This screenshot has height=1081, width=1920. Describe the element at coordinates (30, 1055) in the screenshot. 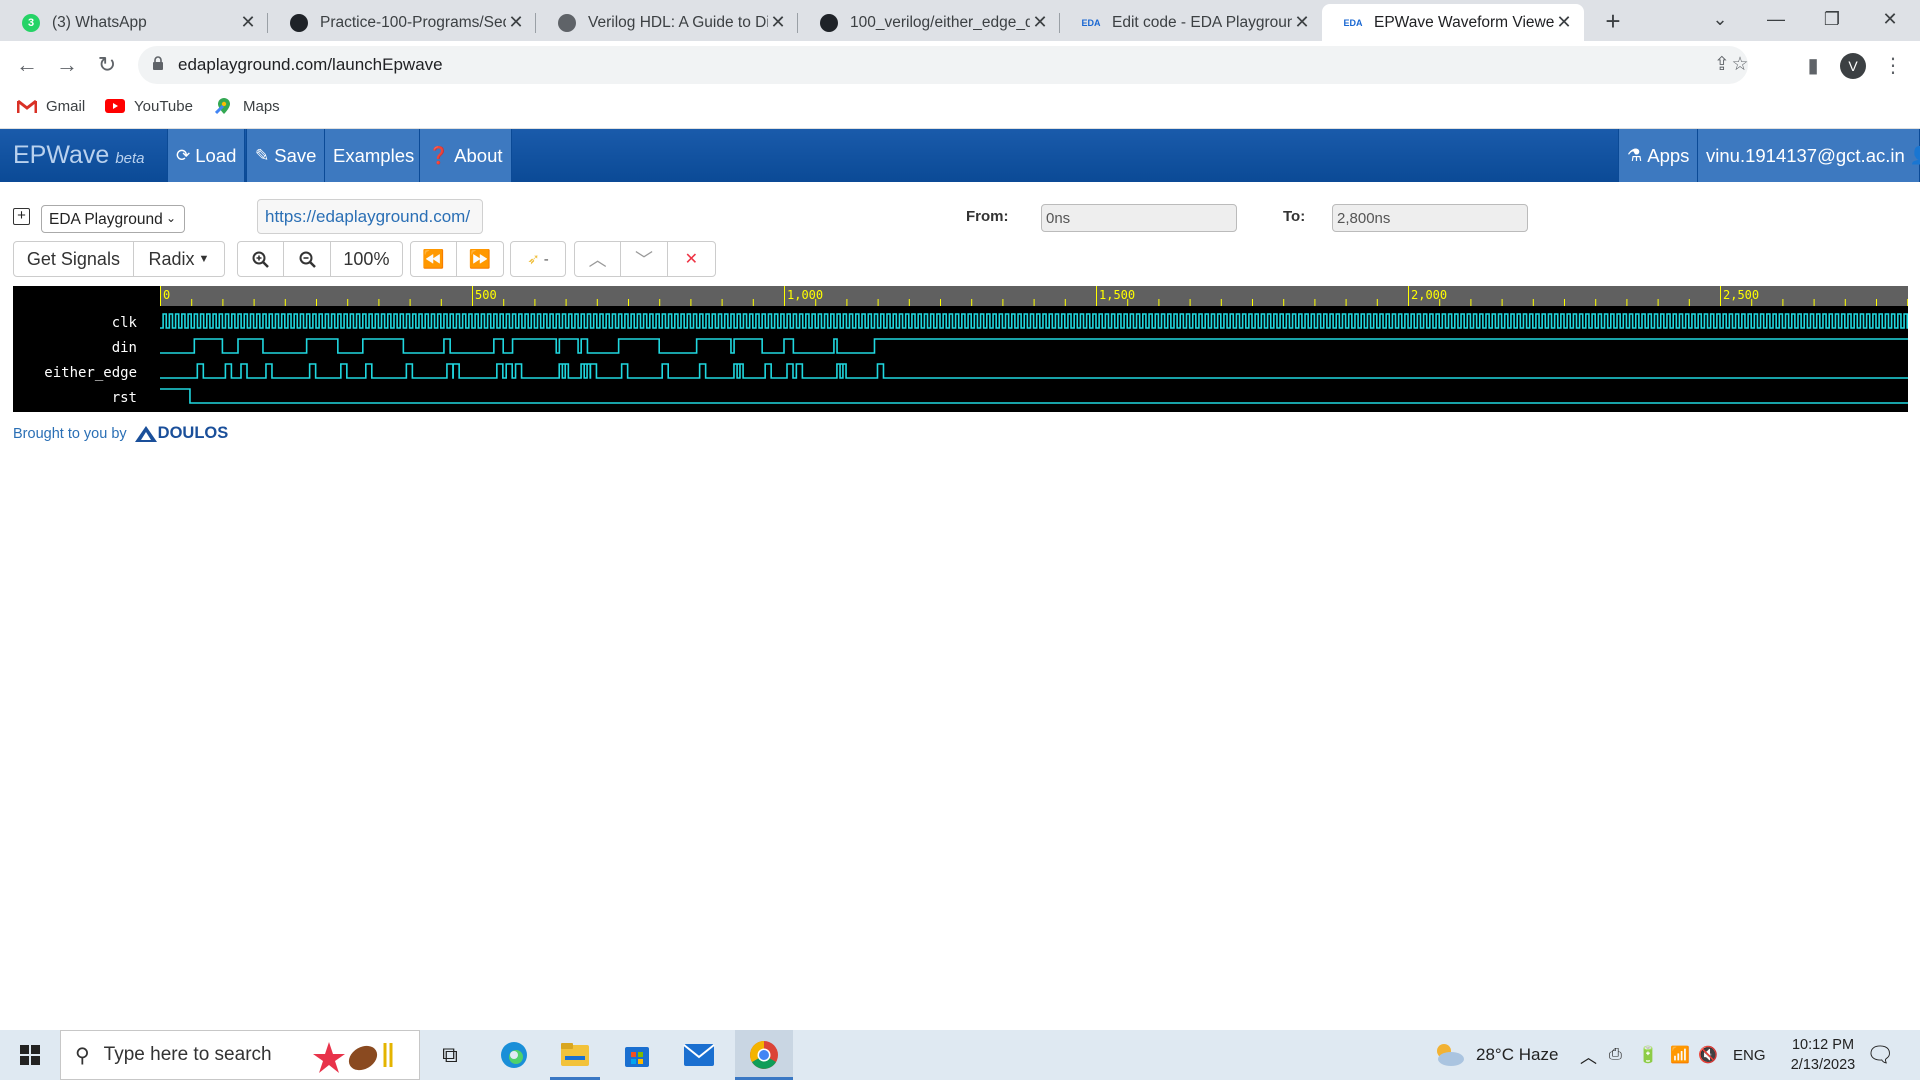

I see `windows-start-icon` at that location.